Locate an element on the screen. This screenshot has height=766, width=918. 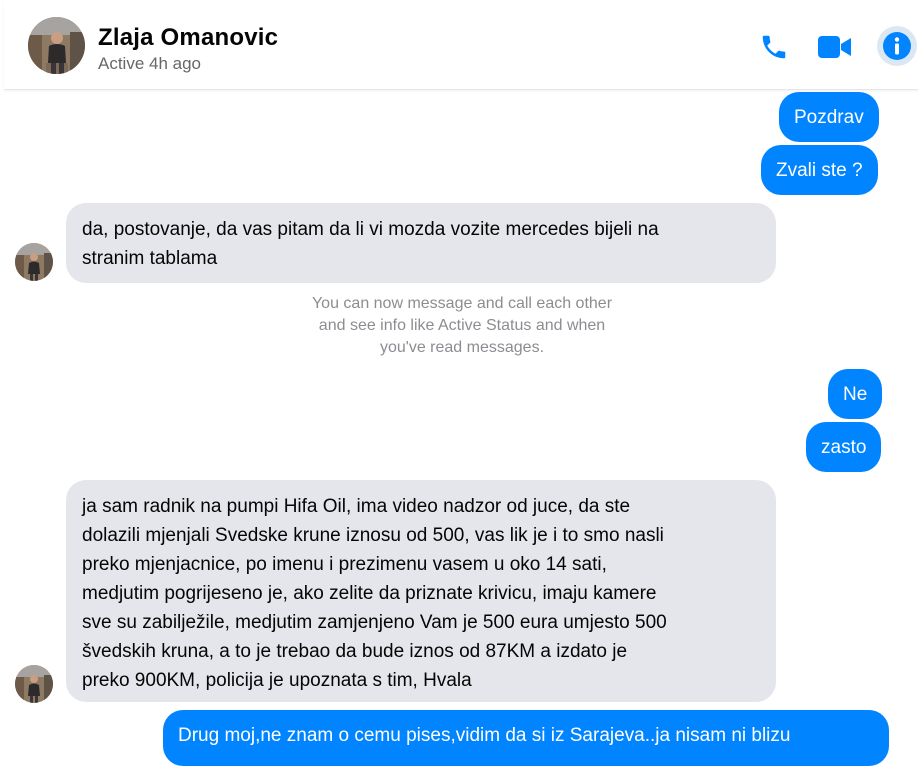
contact-name: Zlaja Omanovic is located at coordinates (188, 38).